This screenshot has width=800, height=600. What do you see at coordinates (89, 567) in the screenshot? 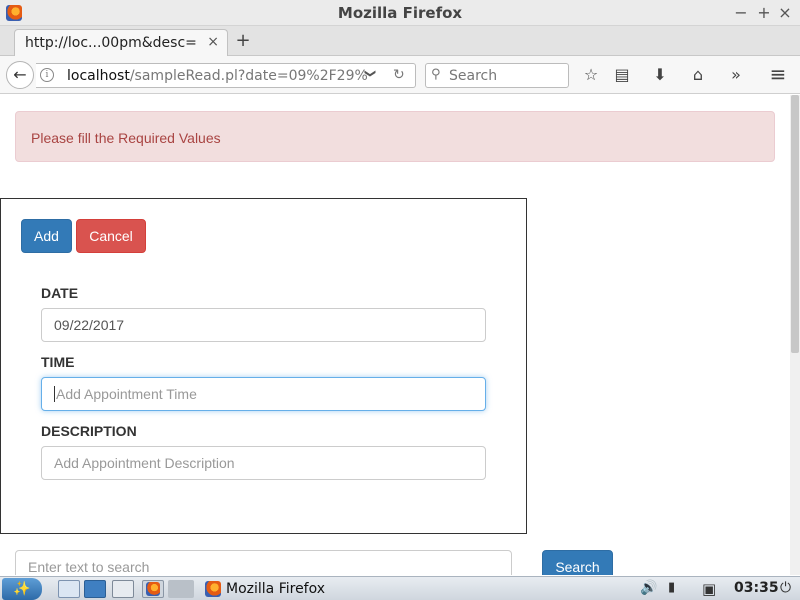
I see `page-search-placeholder: Enter text to search` at bounding box center [89, 567].